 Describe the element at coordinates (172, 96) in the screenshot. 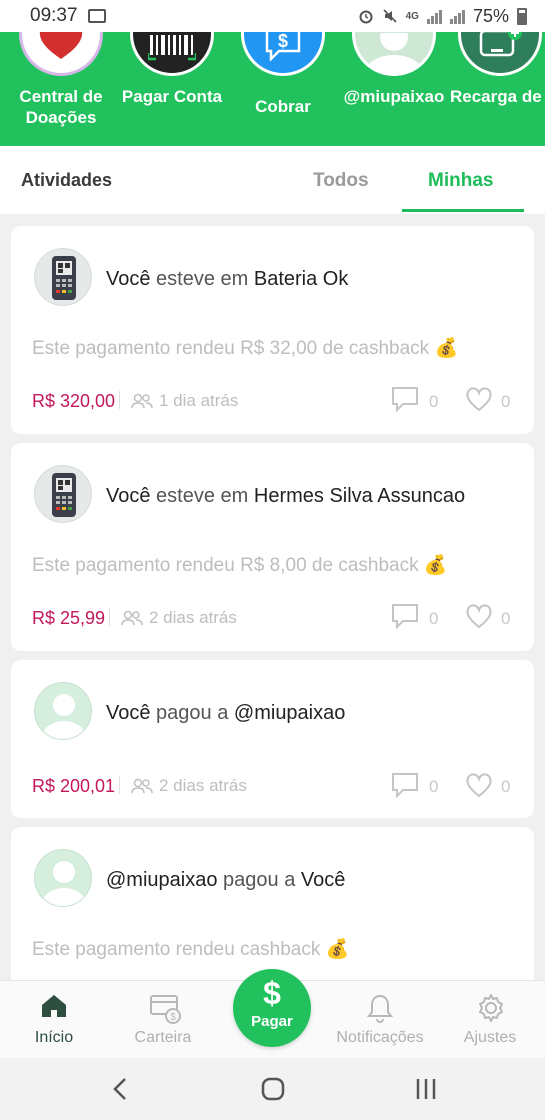

I see `quick-action-label: Pagar Conta` at that location.